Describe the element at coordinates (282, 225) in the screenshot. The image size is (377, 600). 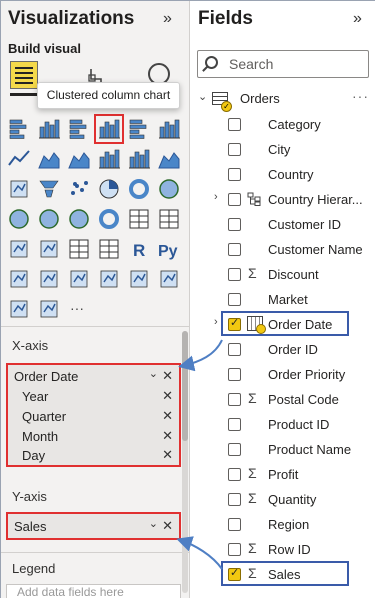
I see `field-customer-id: Customer ID` at that location.